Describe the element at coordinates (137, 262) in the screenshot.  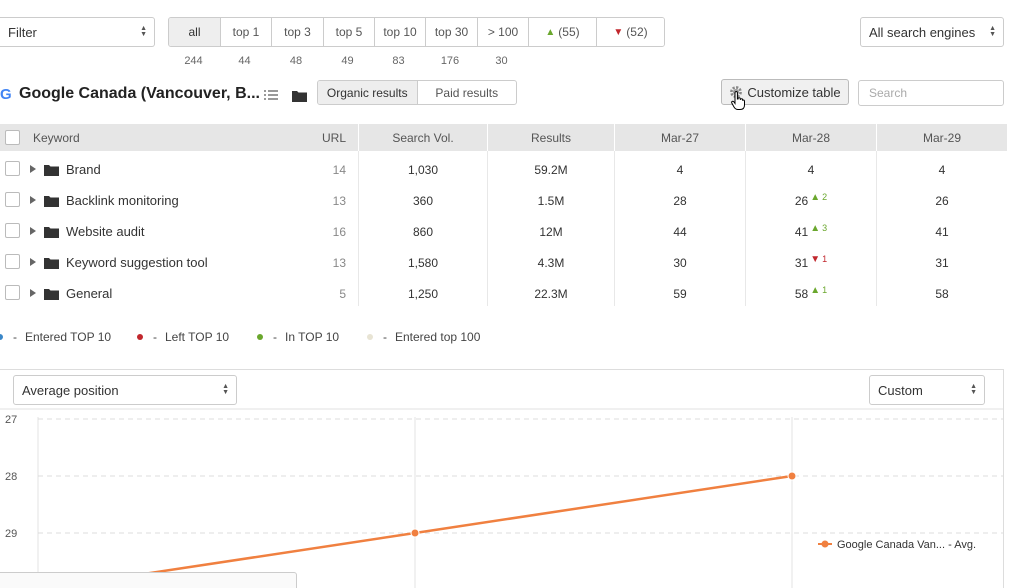
I see `cell-keyword: Keyword suggestion tool` at that location.